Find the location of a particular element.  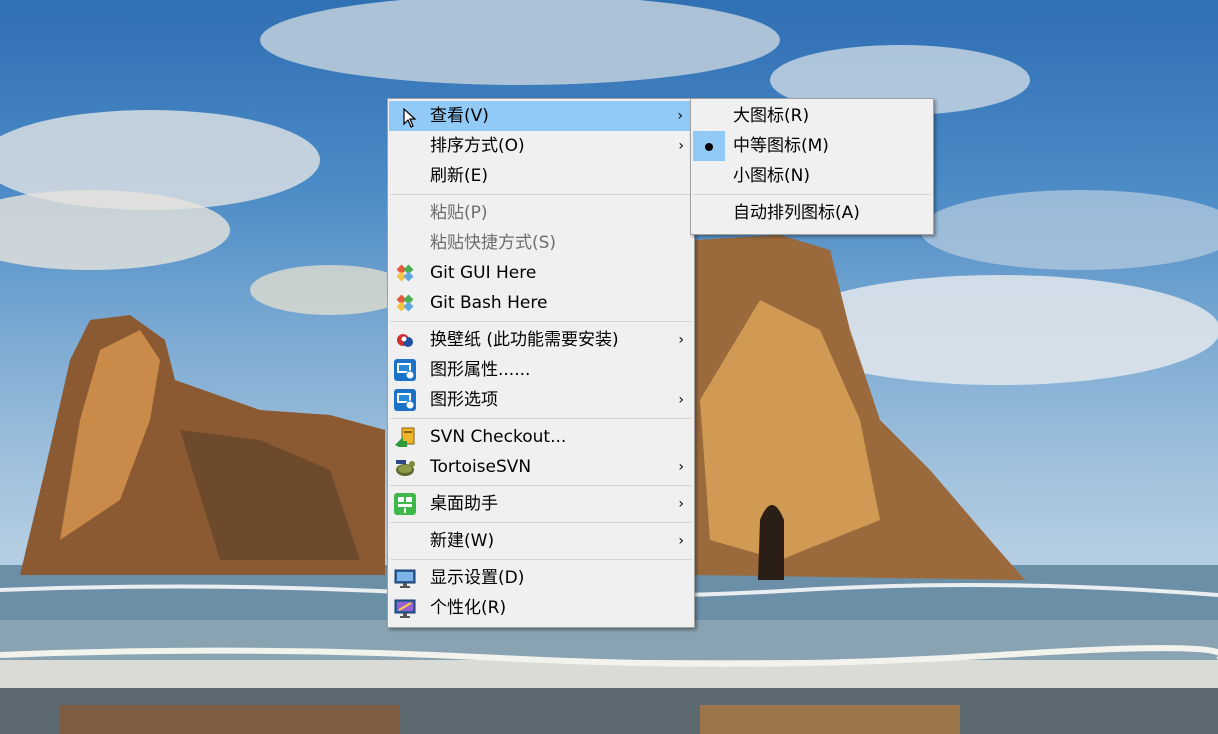

desktop-assistant-icon is located at coordinates (405, 504).